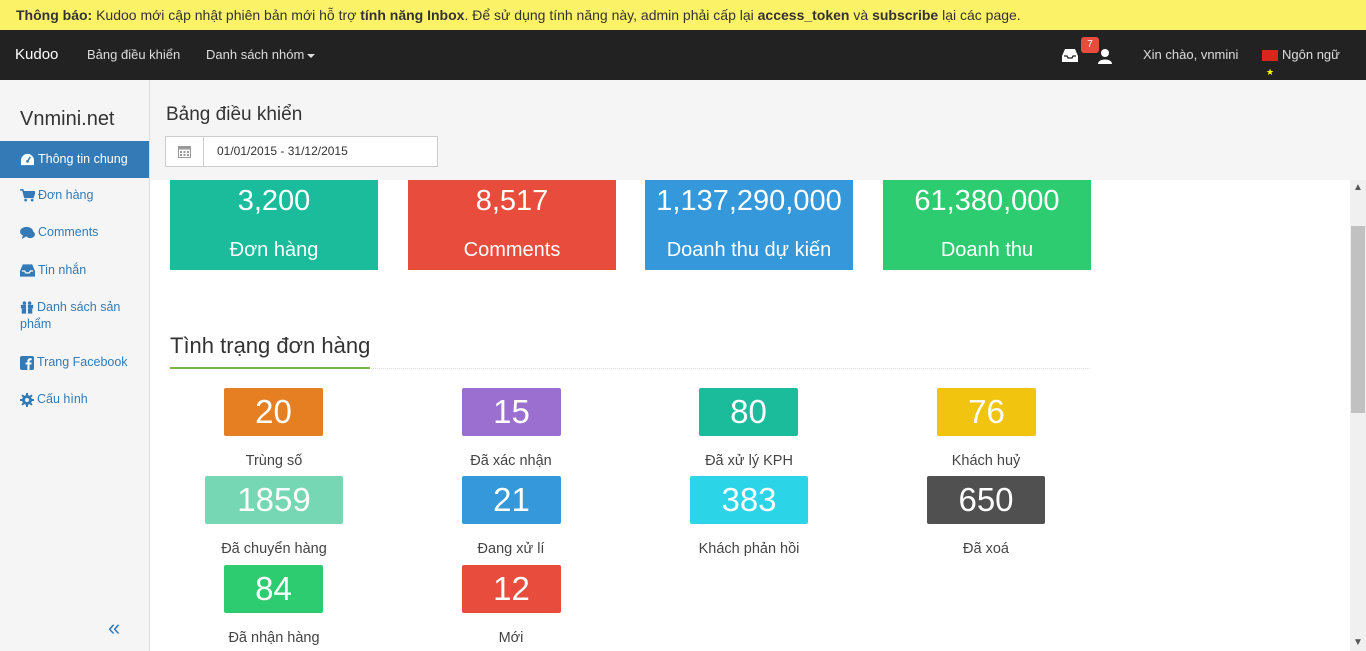 This screenshot has height=651, width=1366. What do you see at coordinates (66, 195) in the screenshot?
I see `sidebar-item-label: Đơn hàng` at bounding box center [66, 195].